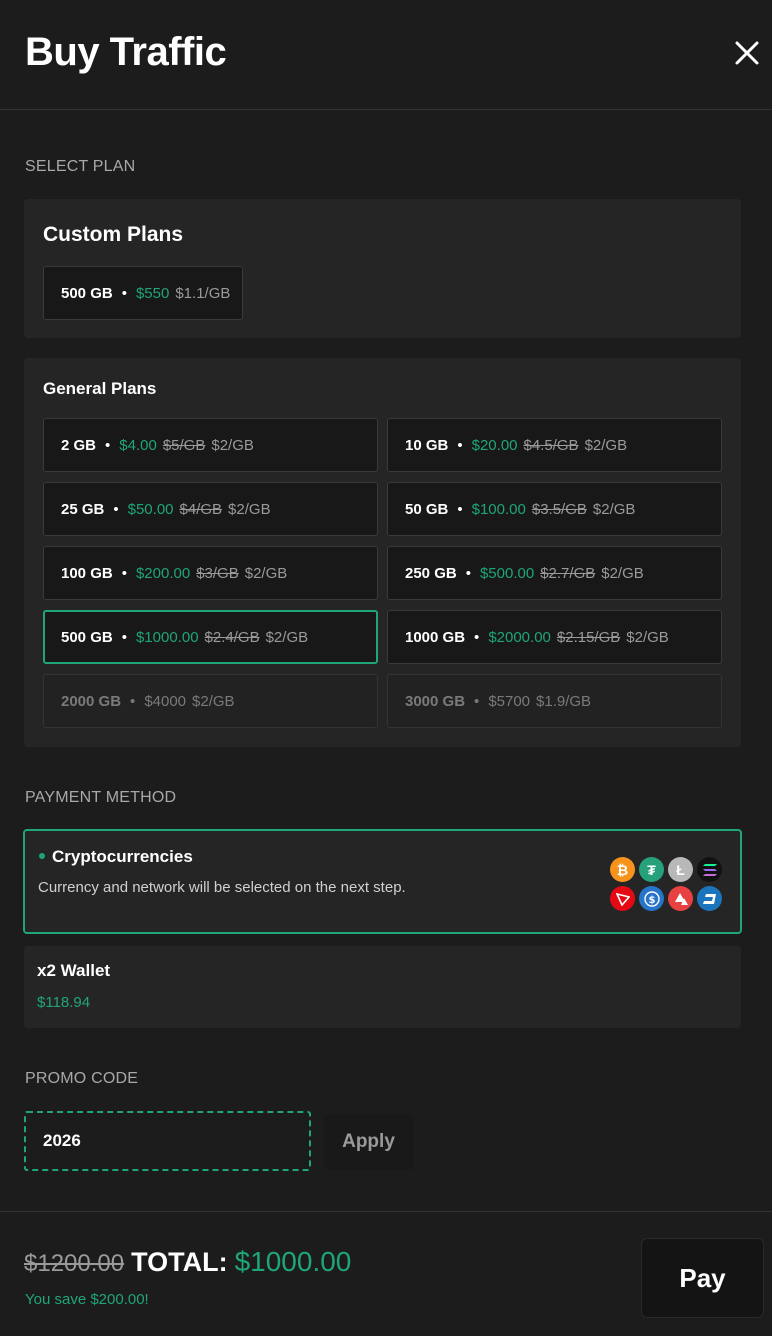  Describe the element at coordinates (702, 1278) in the screenshot. I see `pay-button: Pay` at that location.